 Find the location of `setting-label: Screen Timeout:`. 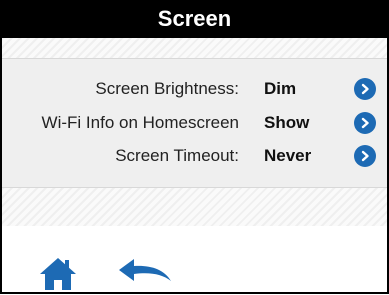

setting-label: Screen Timeout: is located at coordinates (177, 155).